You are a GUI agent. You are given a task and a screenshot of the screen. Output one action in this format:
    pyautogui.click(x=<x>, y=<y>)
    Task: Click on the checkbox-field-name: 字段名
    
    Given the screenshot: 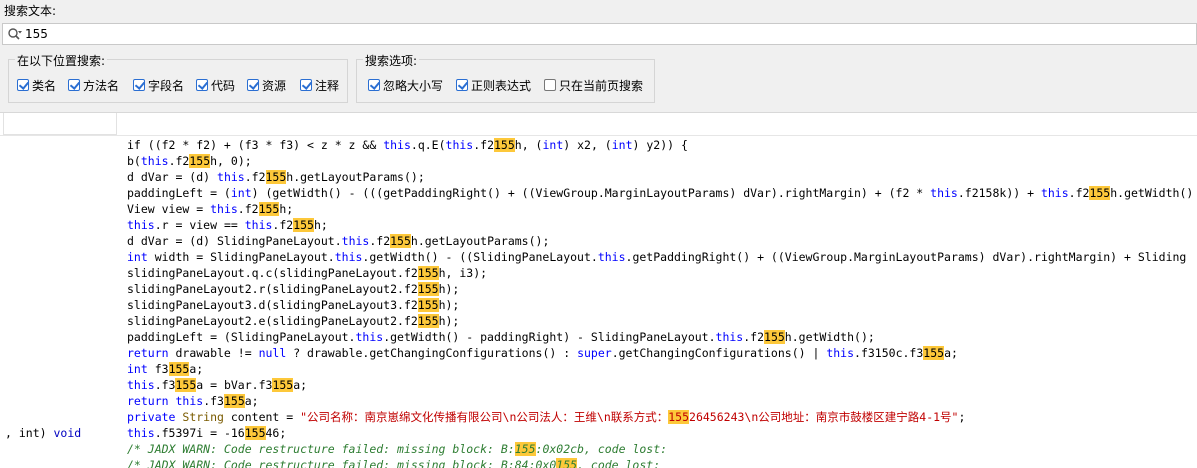 What is the action you would take?
    pyautogui.click(x=158, y=85)
    